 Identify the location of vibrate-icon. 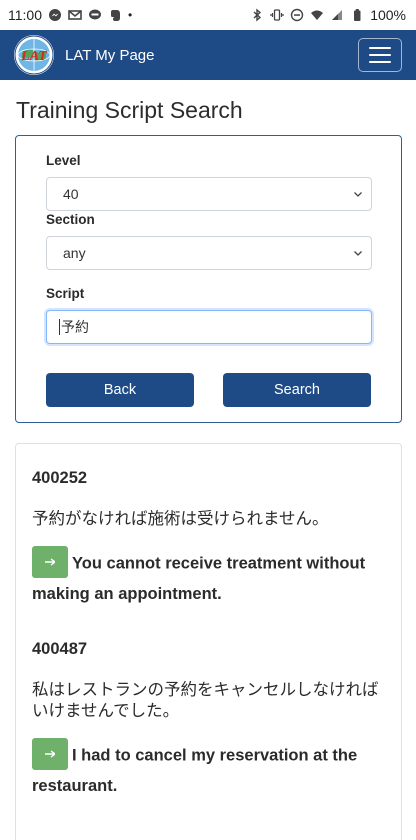
(277, 15).